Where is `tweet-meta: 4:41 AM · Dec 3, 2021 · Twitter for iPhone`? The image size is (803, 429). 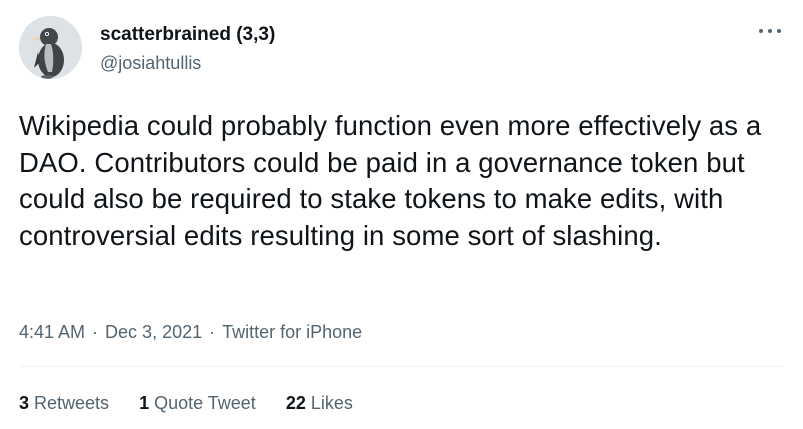
tweet-meta: 4:41 AM · Dec 3, 2021 · Twitter for iPhone is located at coordinates (190, 332).